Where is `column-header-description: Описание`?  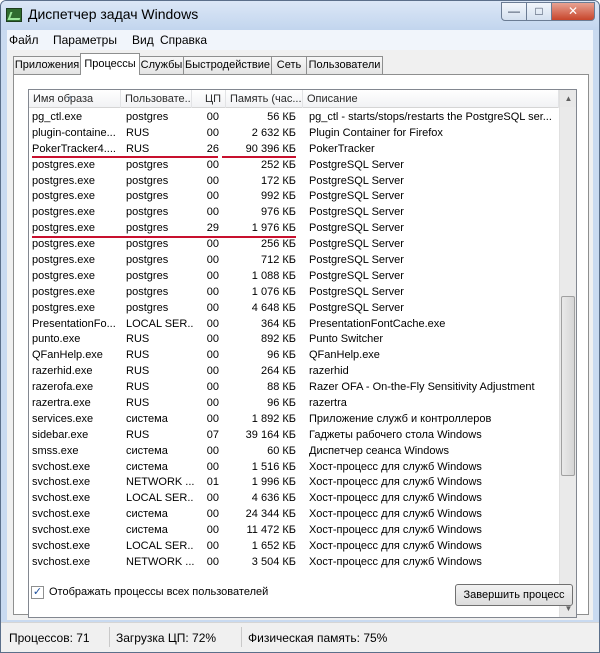
column-header-description: Описание is located at coordinates (431, 99).